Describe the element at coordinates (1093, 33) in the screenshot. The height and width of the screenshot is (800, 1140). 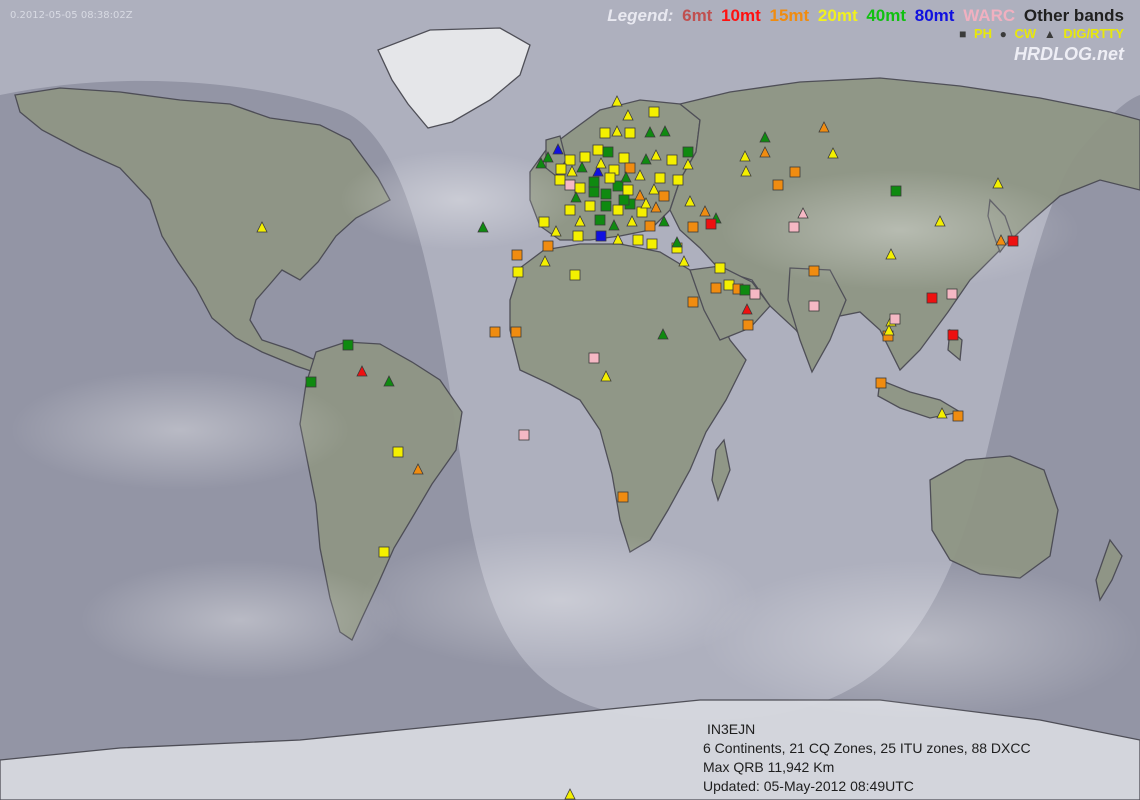
I see `legend-mode-dig: DIG/RTTY` at that location.